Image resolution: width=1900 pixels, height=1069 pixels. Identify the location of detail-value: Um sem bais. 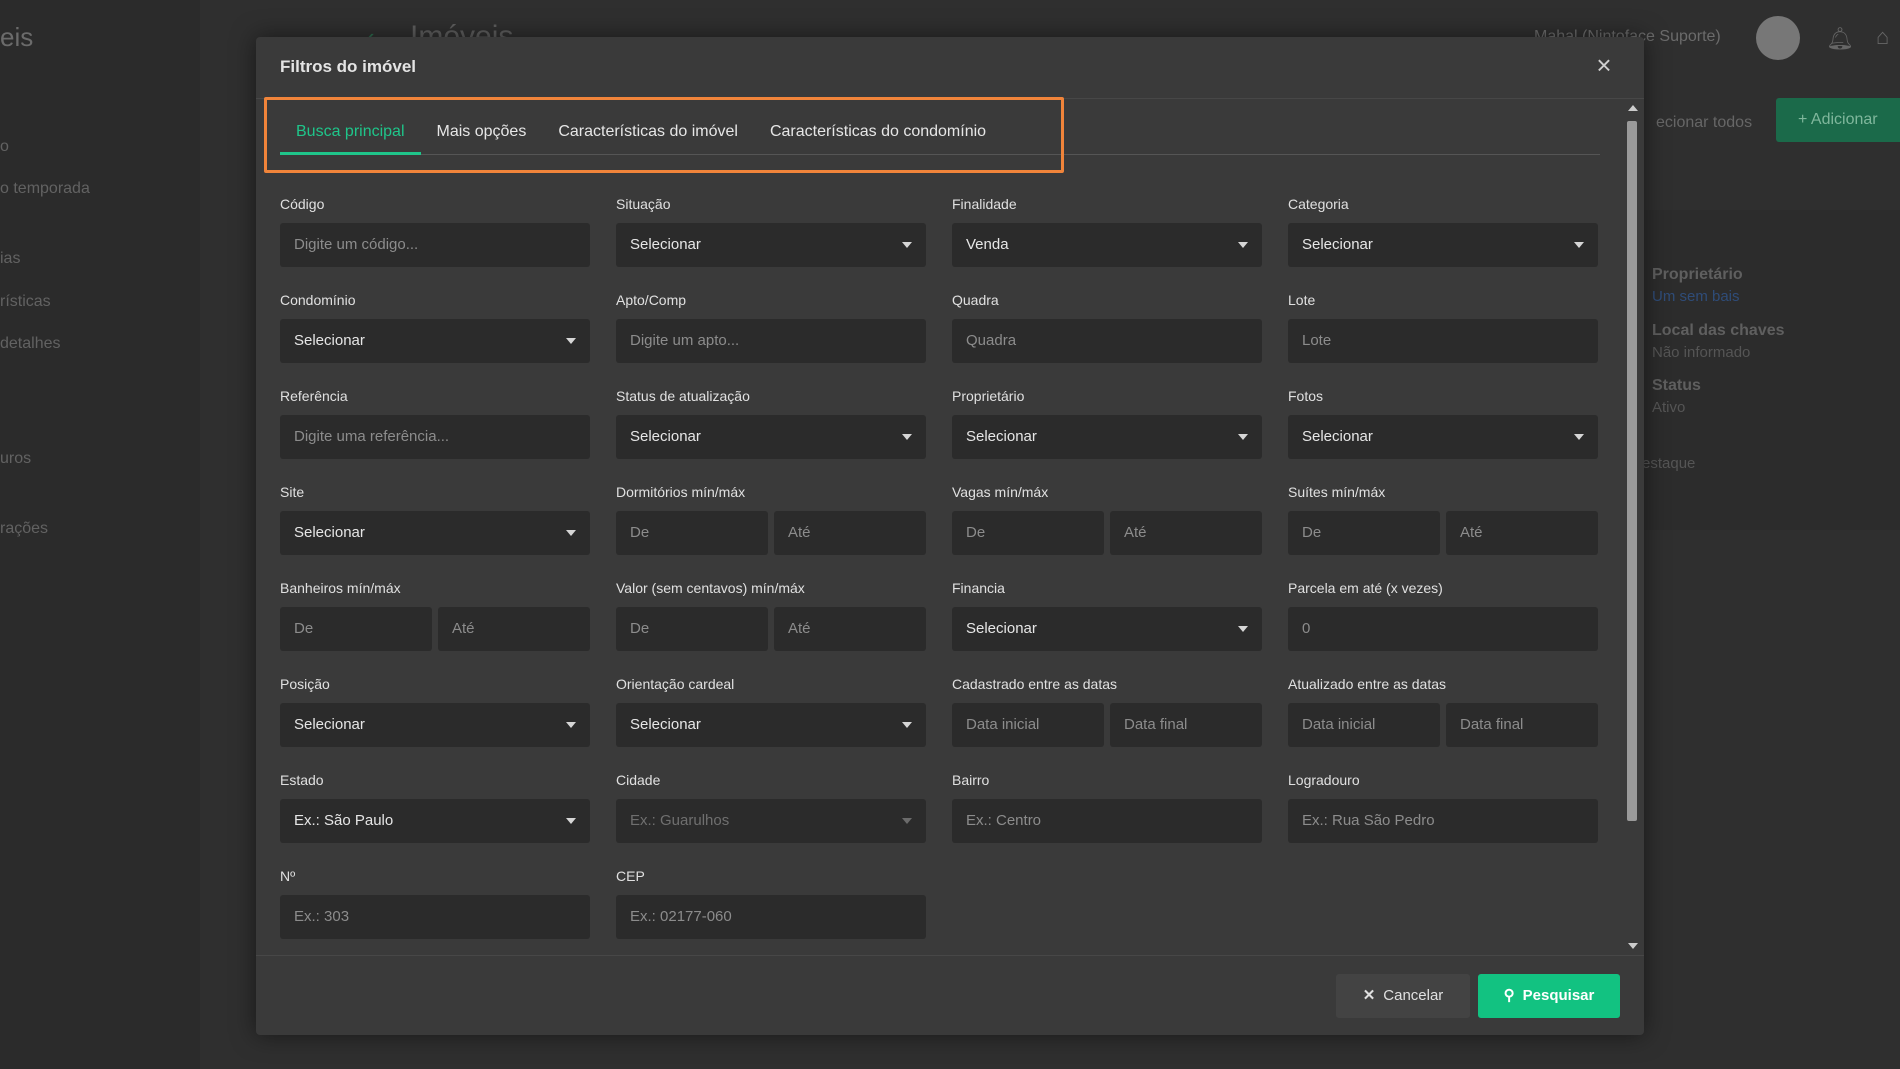
(1696, 296).